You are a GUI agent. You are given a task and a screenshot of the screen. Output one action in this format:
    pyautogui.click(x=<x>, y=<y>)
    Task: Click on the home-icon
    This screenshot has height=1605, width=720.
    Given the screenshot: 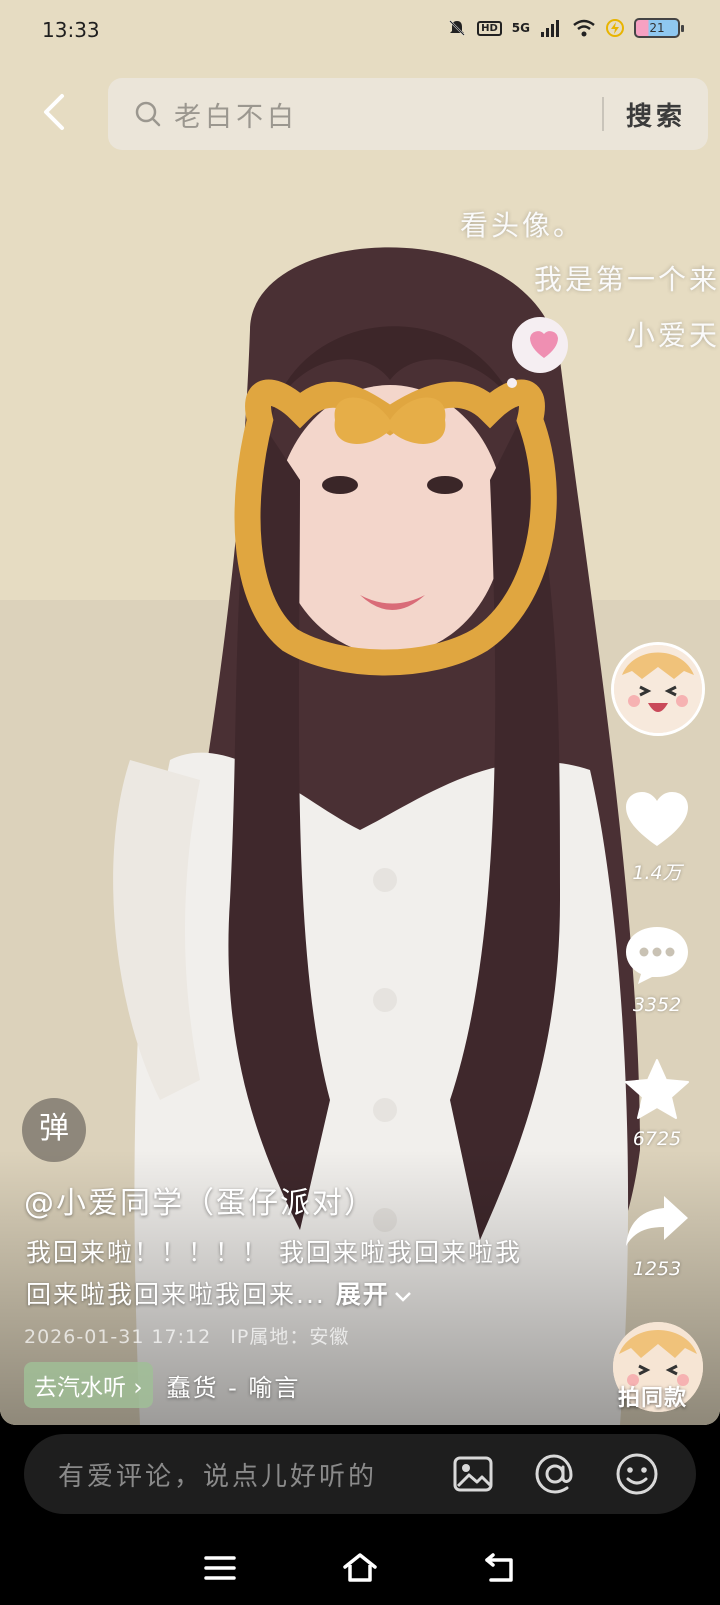 What is the action you would take?
    pyautogui.click(x=360, y=1568)
    